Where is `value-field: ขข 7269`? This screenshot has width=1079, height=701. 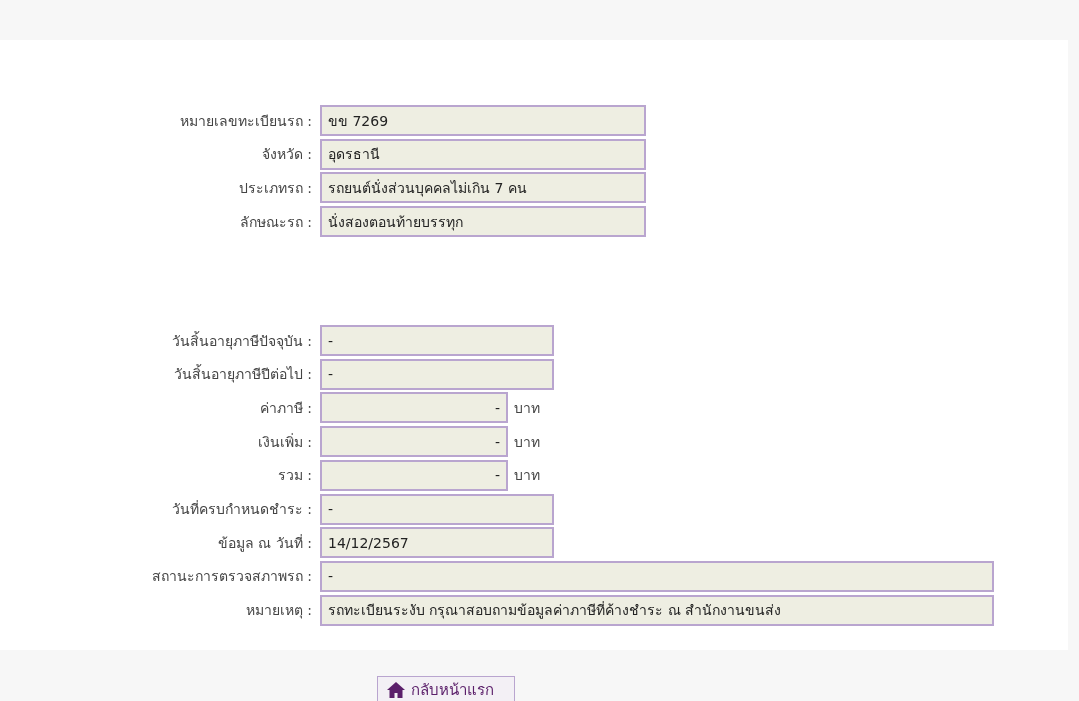 value-field: ขข 7269 is located at coordinates (483, 120).